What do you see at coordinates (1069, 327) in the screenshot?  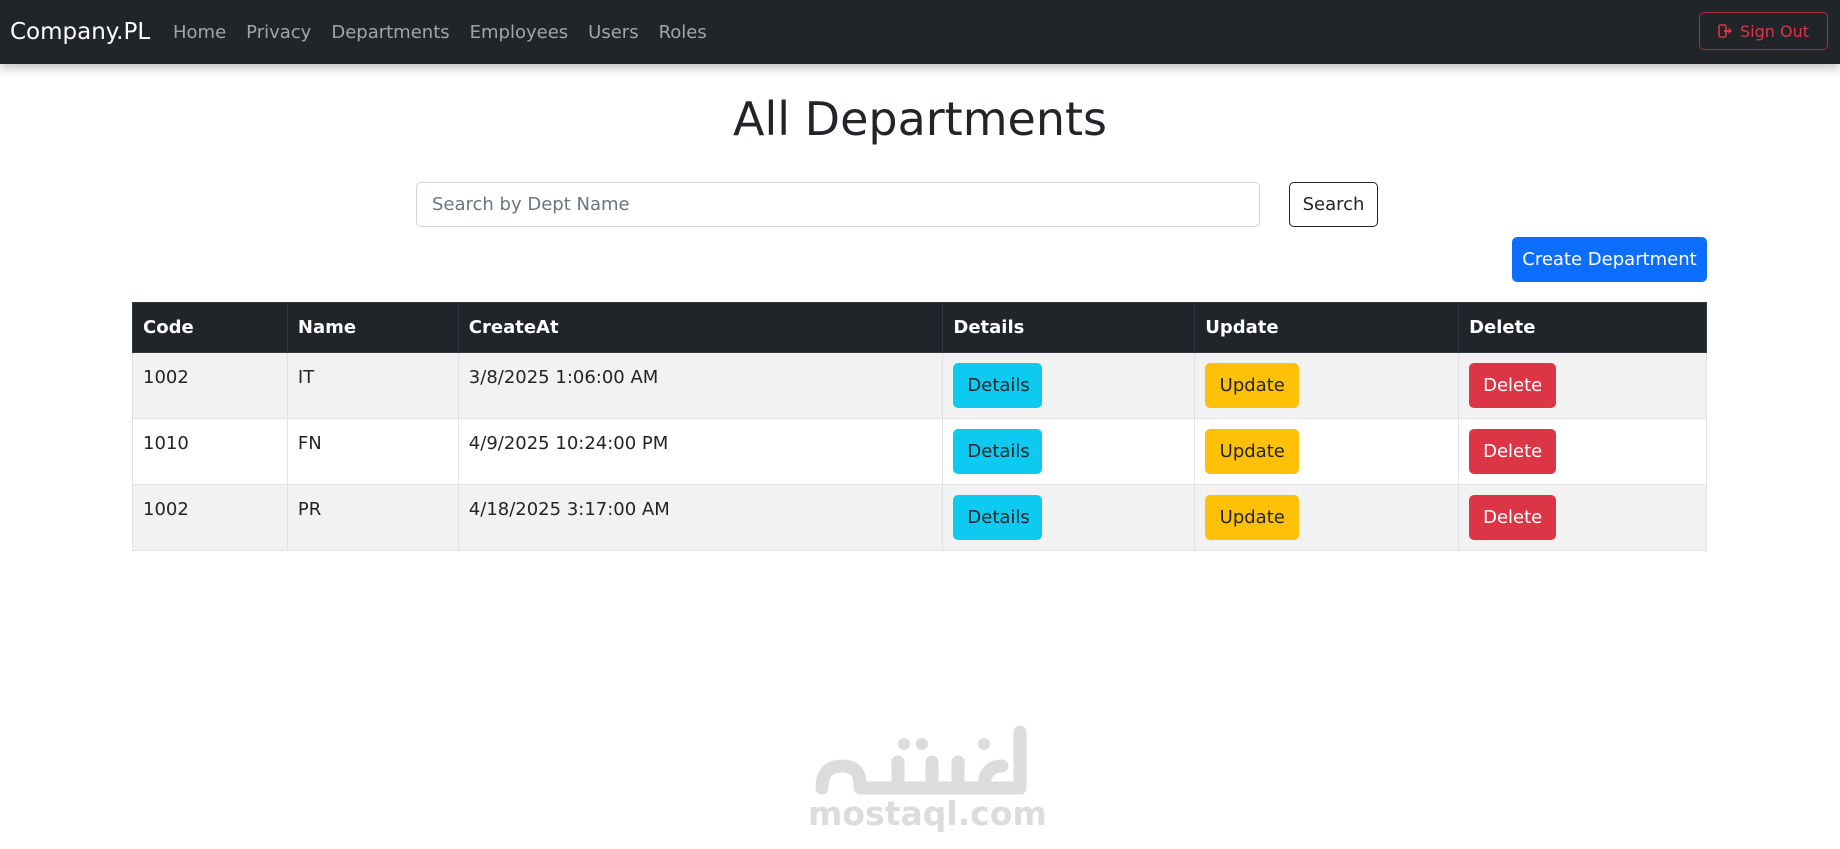 I see `header-details: Details` at bounding box center [1069, 327].